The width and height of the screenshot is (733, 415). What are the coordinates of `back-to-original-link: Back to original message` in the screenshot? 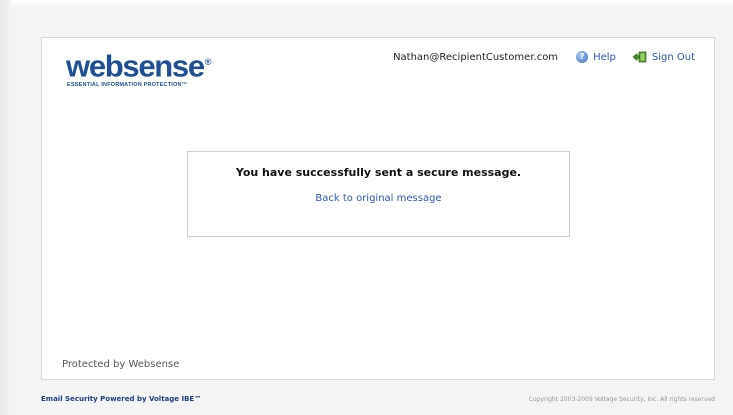 It's located at (378, 198).